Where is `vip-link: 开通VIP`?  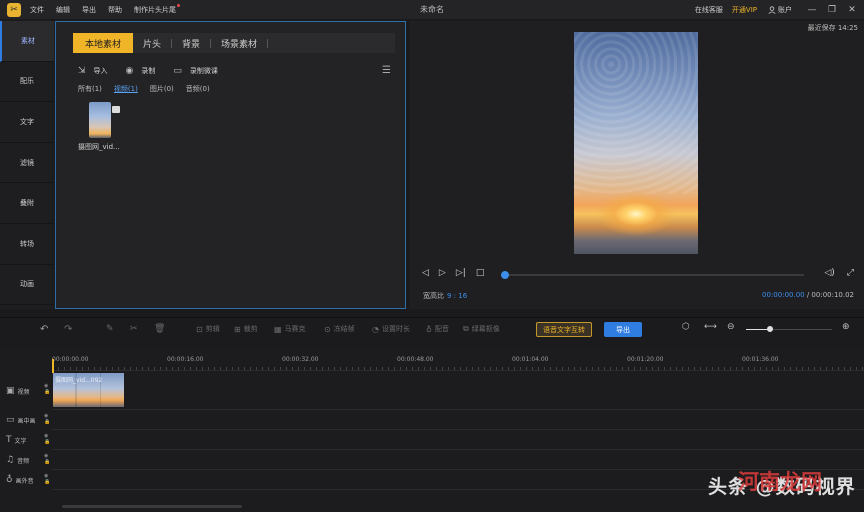
vip-link: 开通VIP is located at coordinates (744, 10).